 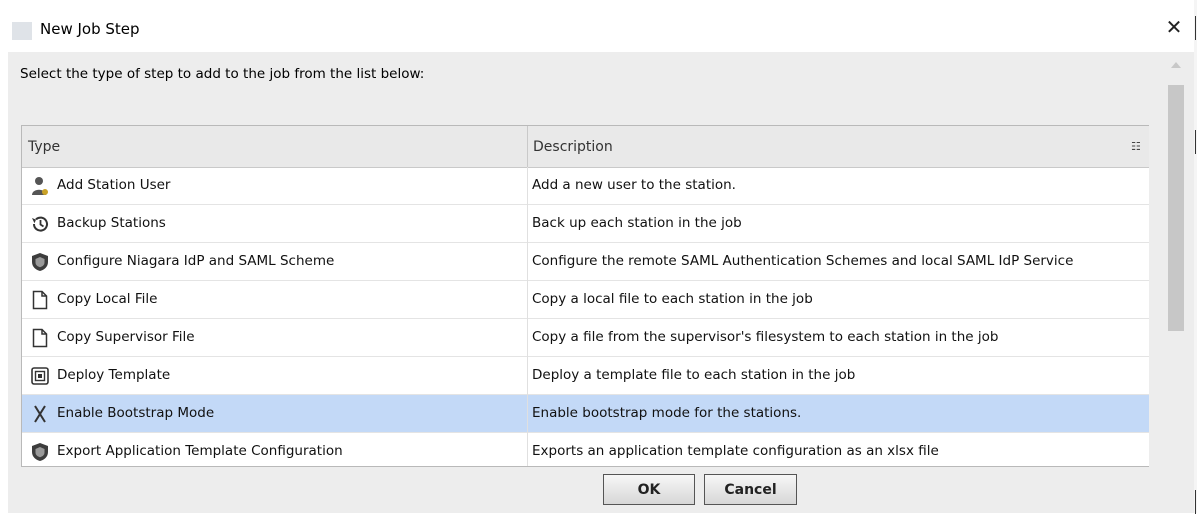 I want to click on column-header-type: Type, so click(x=44, y=147).